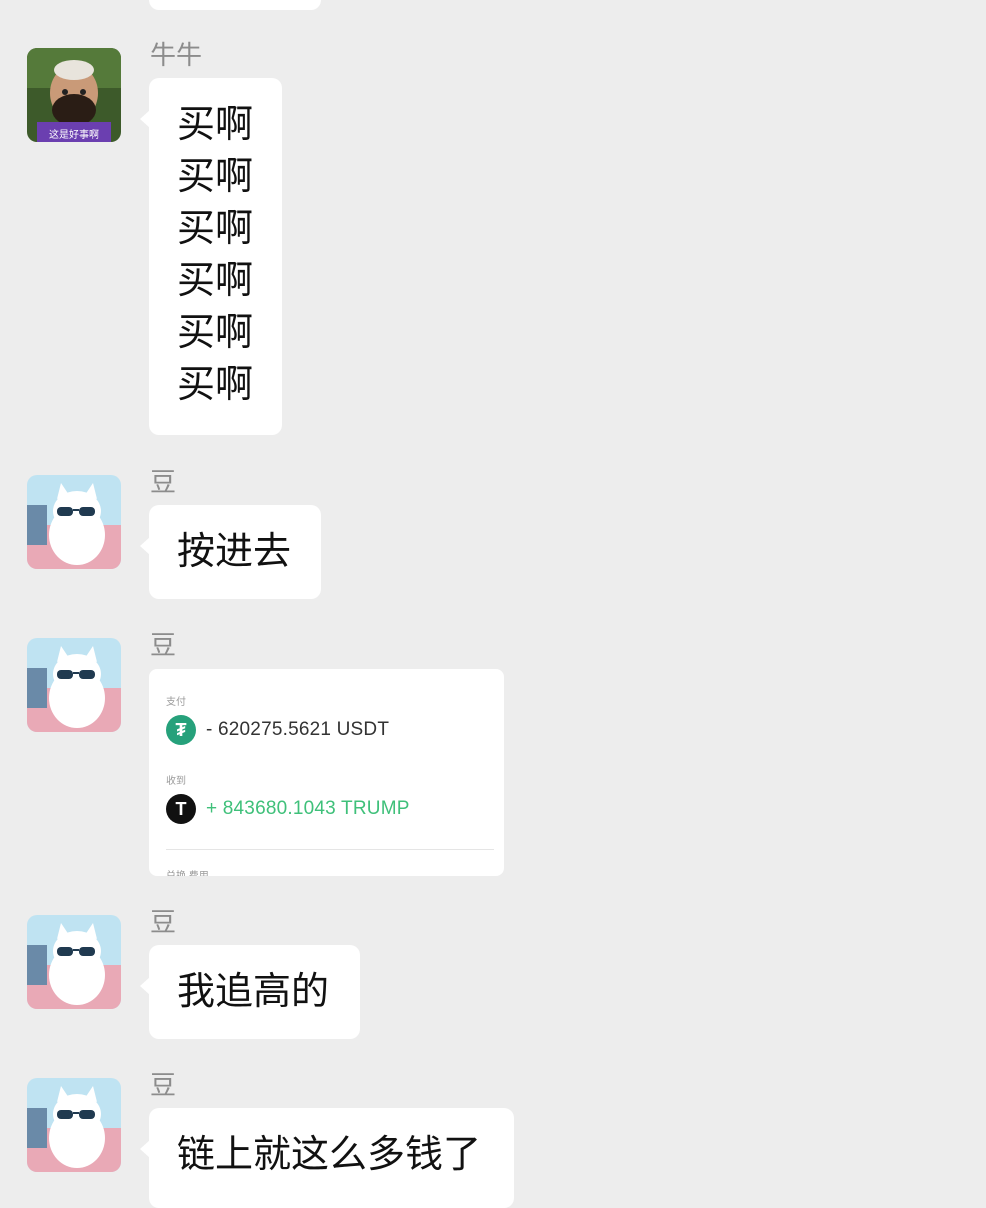  What do you see at coordinates (211, 256) in the screenshot?
I see `message-bubble: 买啊 买啊 买啊 买啊 买啊 买啊` at bounding box center [211, 256].